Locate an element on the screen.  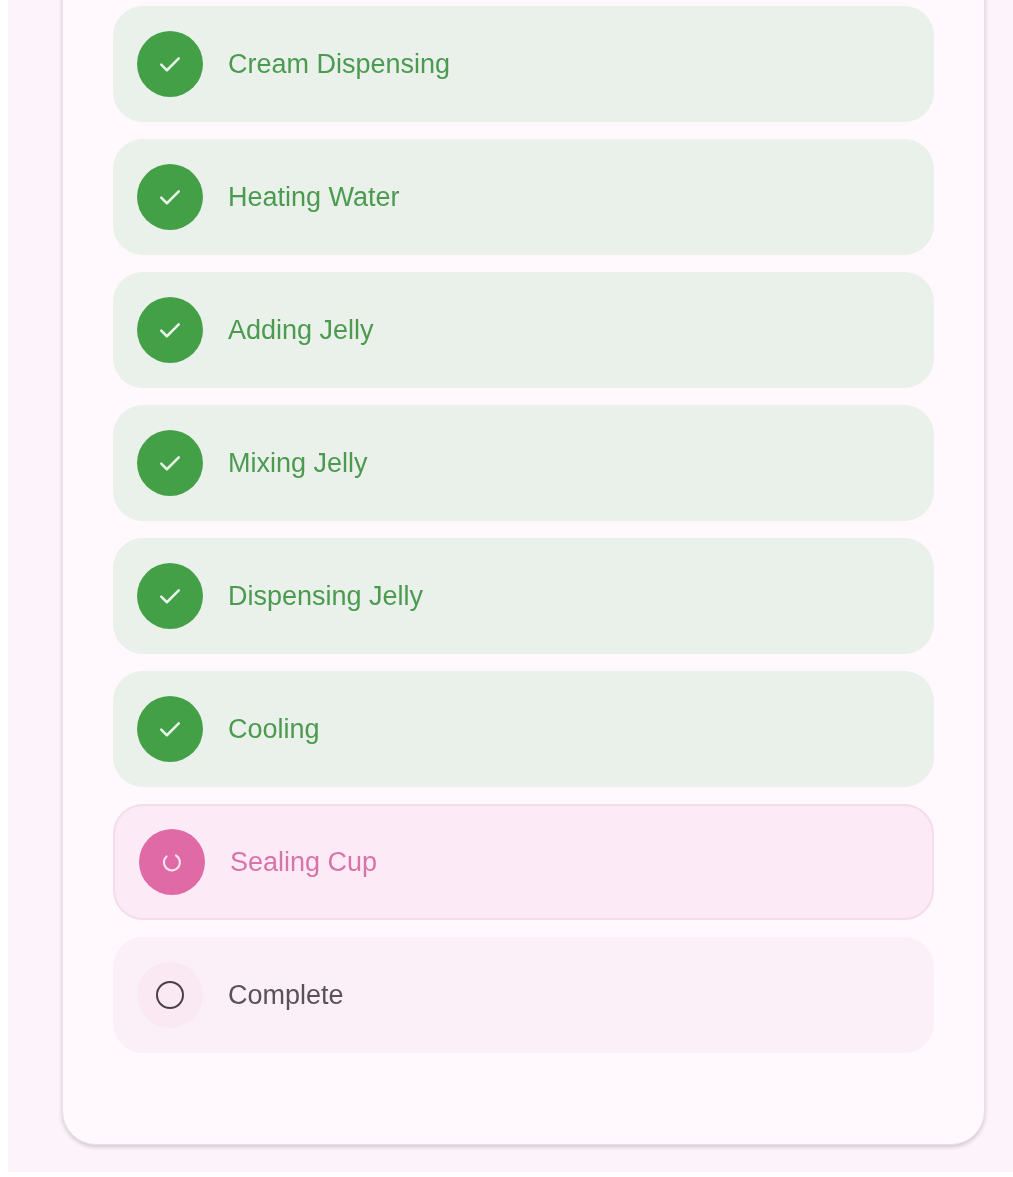
step-label: Cooling is located at coordinates (274, 729).